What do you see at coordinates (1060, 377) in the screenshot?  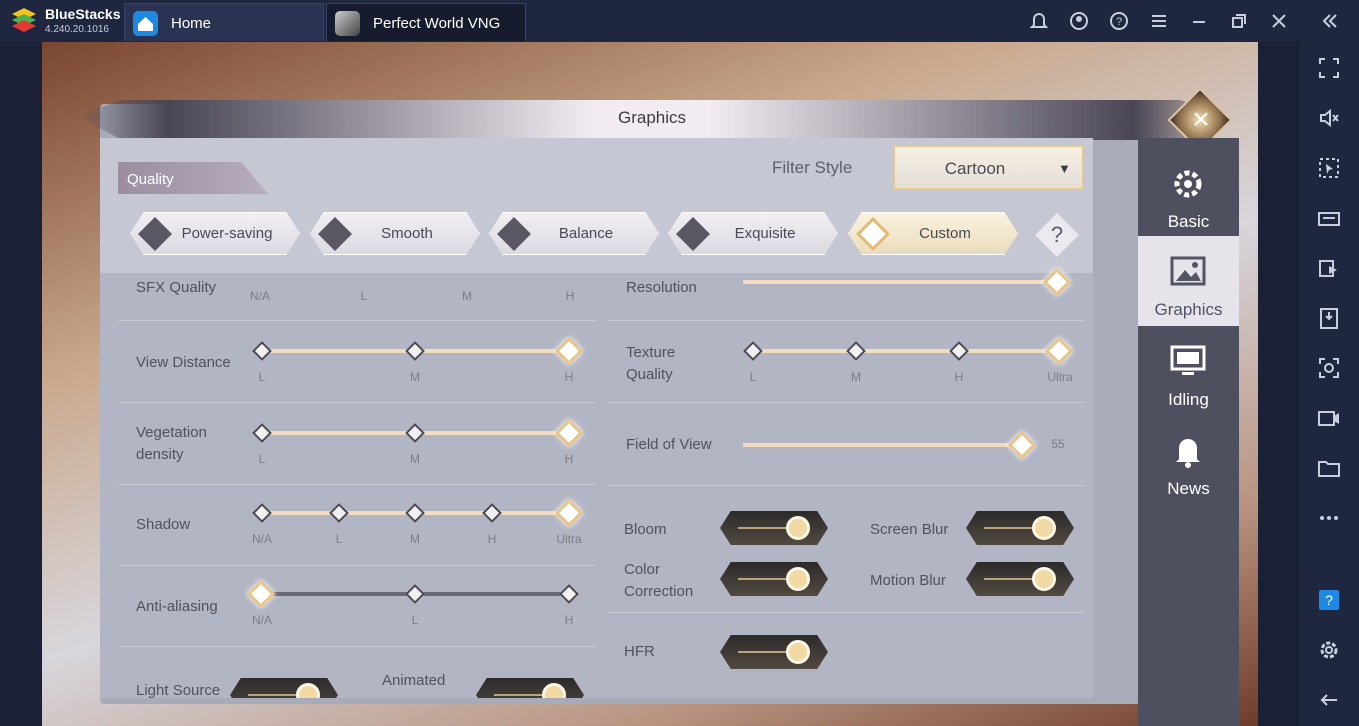 I see `tick-label: Ultra` at bounding box center [1060, 377].